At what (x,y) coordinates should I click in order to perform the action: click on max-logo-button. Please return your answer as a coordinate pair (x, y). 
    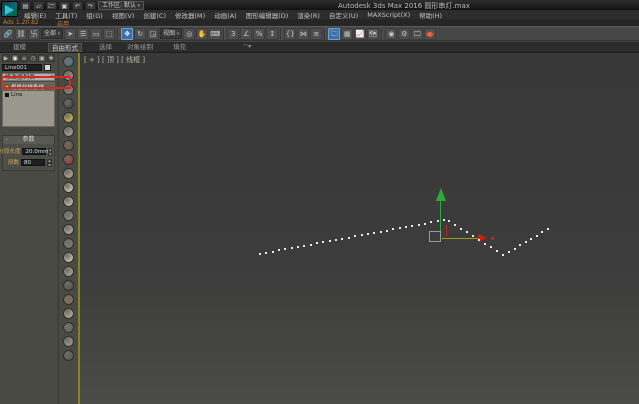
    Looking at the image, I should click on (9, 9).